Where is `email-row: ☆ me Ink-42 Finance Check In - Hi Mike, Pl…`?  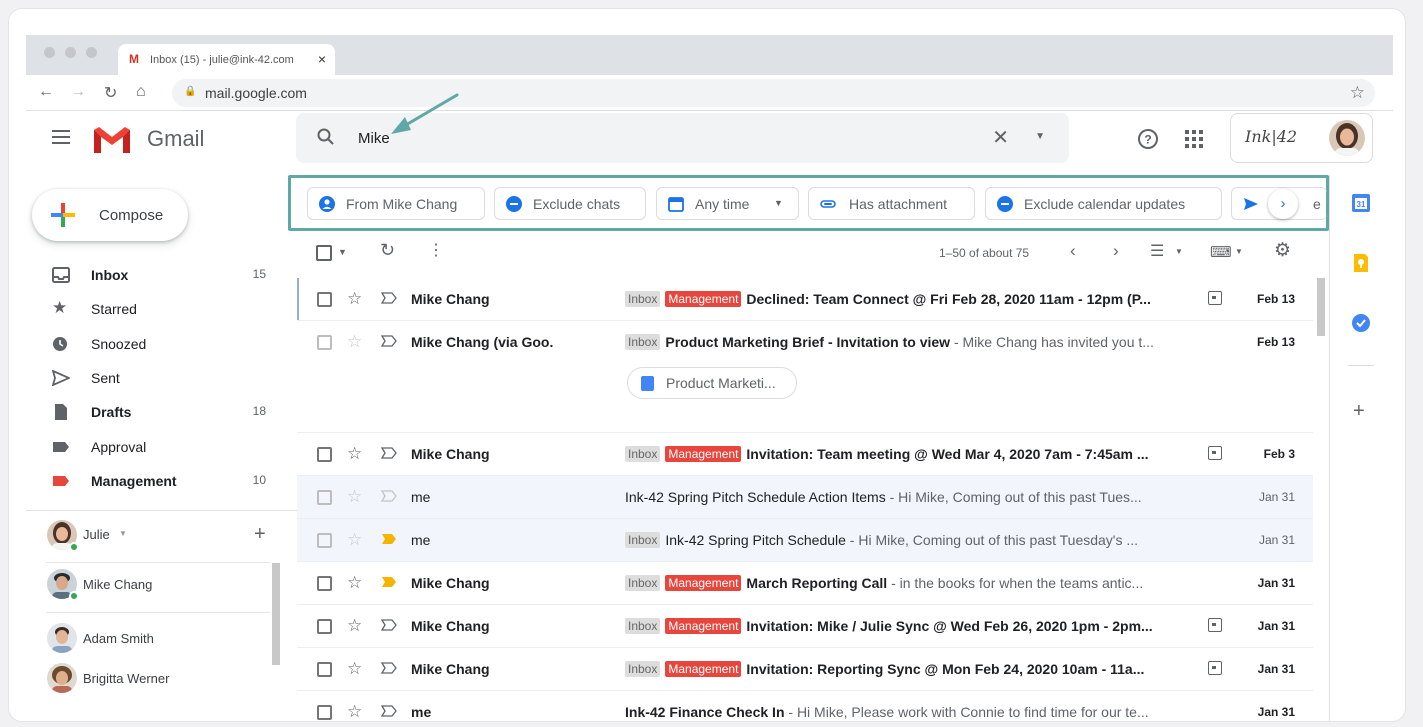 email-row: ☆ me Ink-42 Finance Check In - Hi Mike, Pl… is located at coordinates (805, 706).